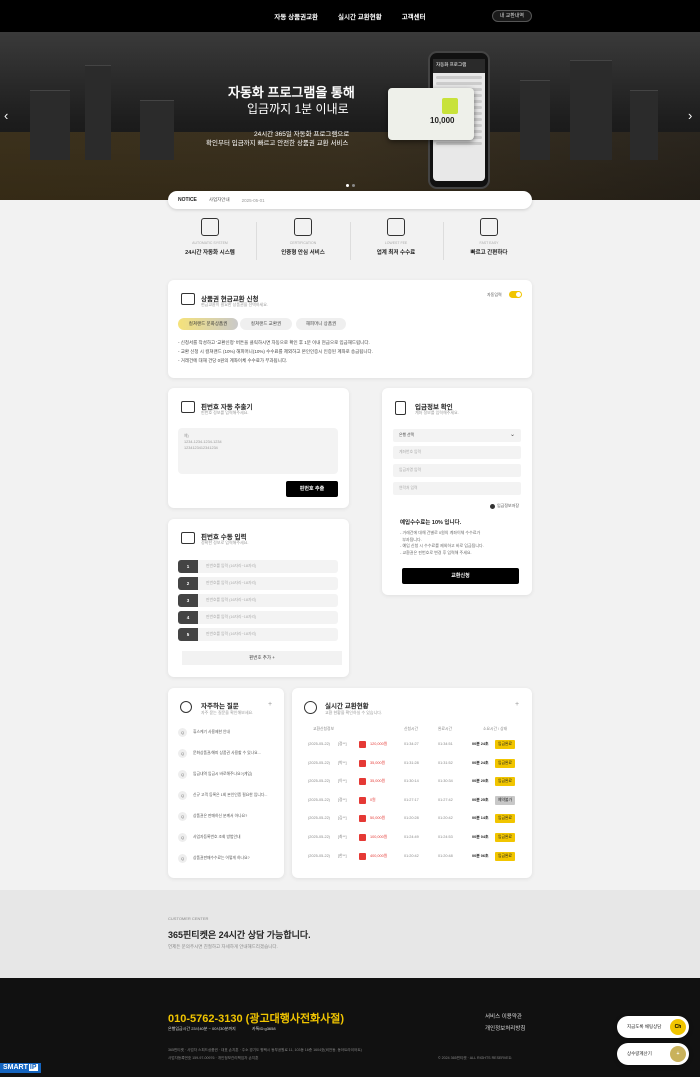 The height and width of the screenshot is (1077, 700). What do you see at coordinates (214, 858) in the screenshot?
I see `faq-item: Q 상품권판매수수료는 어떻게 하나요?` at bounding box center [214, 858].